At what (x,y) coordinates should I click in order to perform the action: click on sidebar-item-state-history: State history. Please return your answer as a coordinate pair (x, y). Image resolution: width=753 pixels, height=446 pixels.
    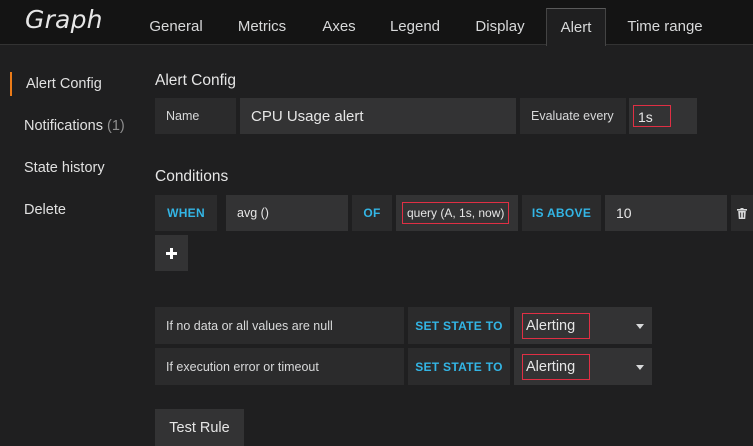
    Looking at the image, I should click on (64, 168).